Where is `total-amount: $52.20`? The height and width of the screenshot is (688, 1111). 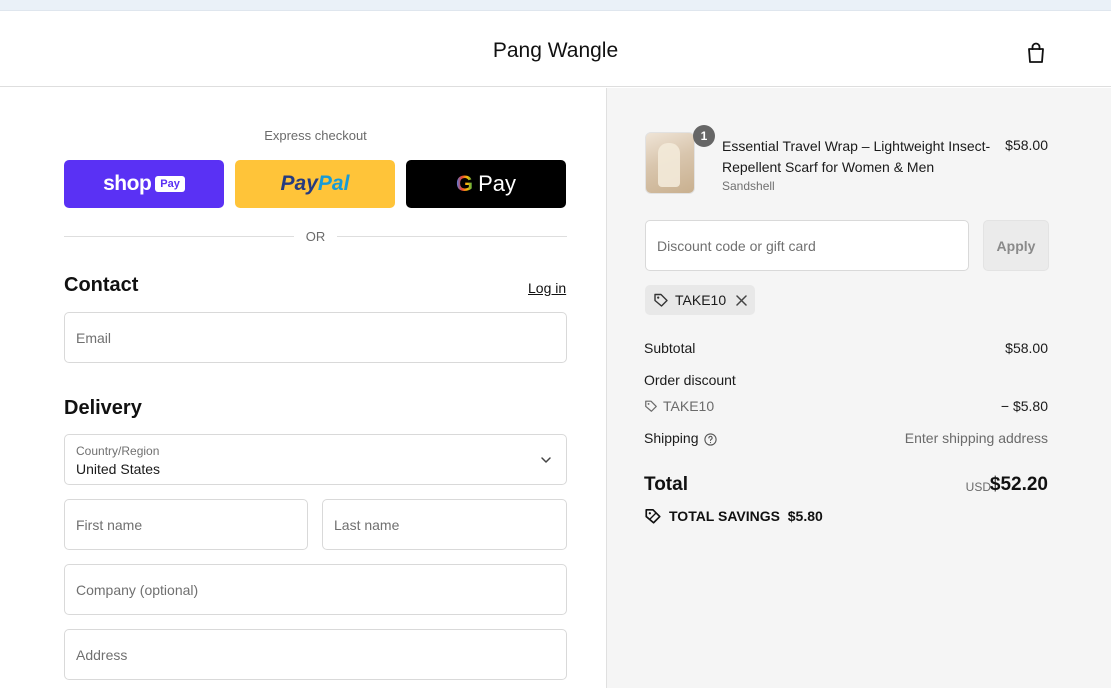
total-amount: $52.20 is located at coordinates (1018, 484).